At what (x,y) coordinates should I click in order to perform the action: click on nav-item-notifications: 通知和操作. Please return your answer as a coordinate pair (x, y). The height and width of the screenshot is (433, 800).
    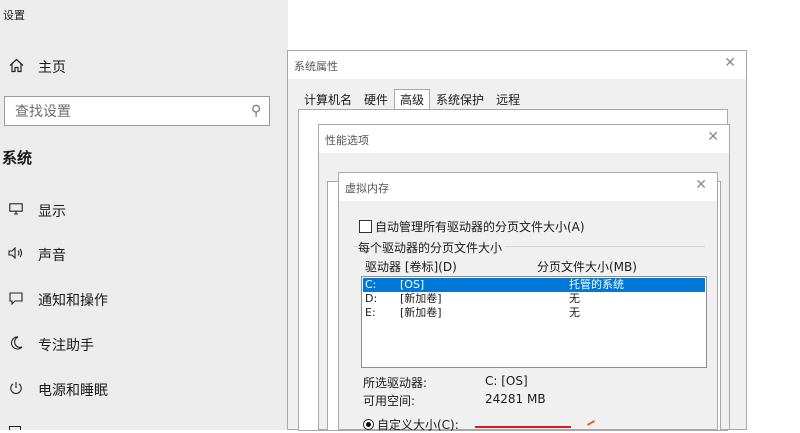
    Looking at the image, I should click on (57, 300).